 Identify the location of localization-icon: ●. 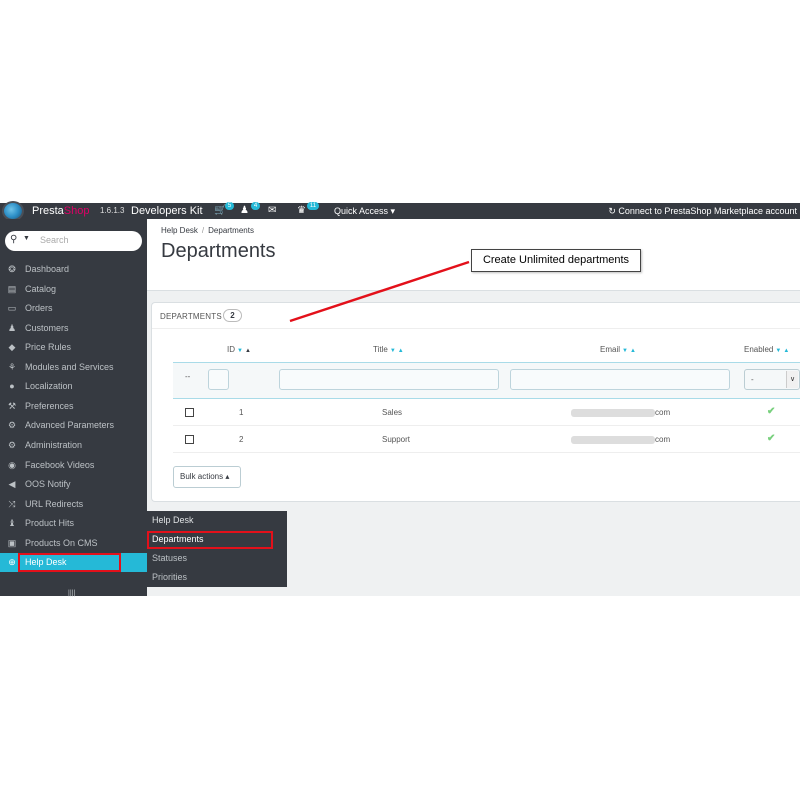
(12, 386).